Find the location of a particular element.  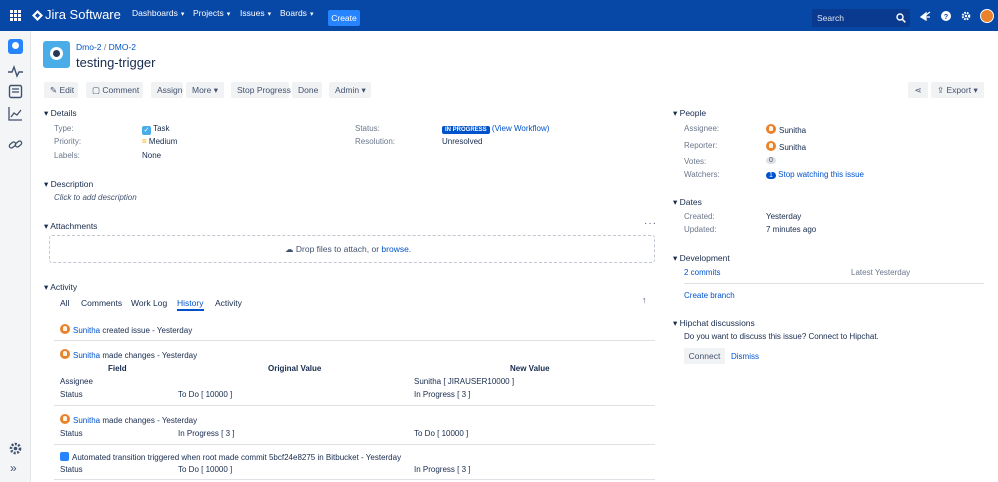

breadcrumb-project: Dmo-2 is located at coordinates (89, 47).